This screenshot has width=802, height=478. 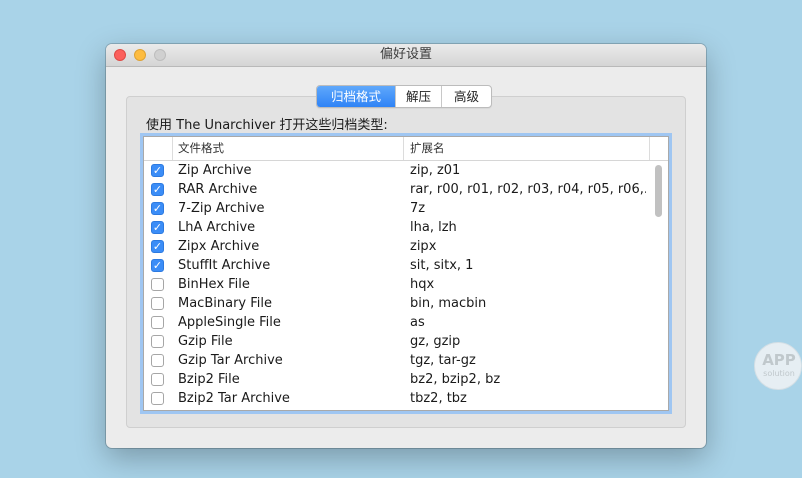 What do you see at coordinates (288, 148) in the screenshot?
I see `column-header-format: 文件格式` at bounding box center [288, 148].